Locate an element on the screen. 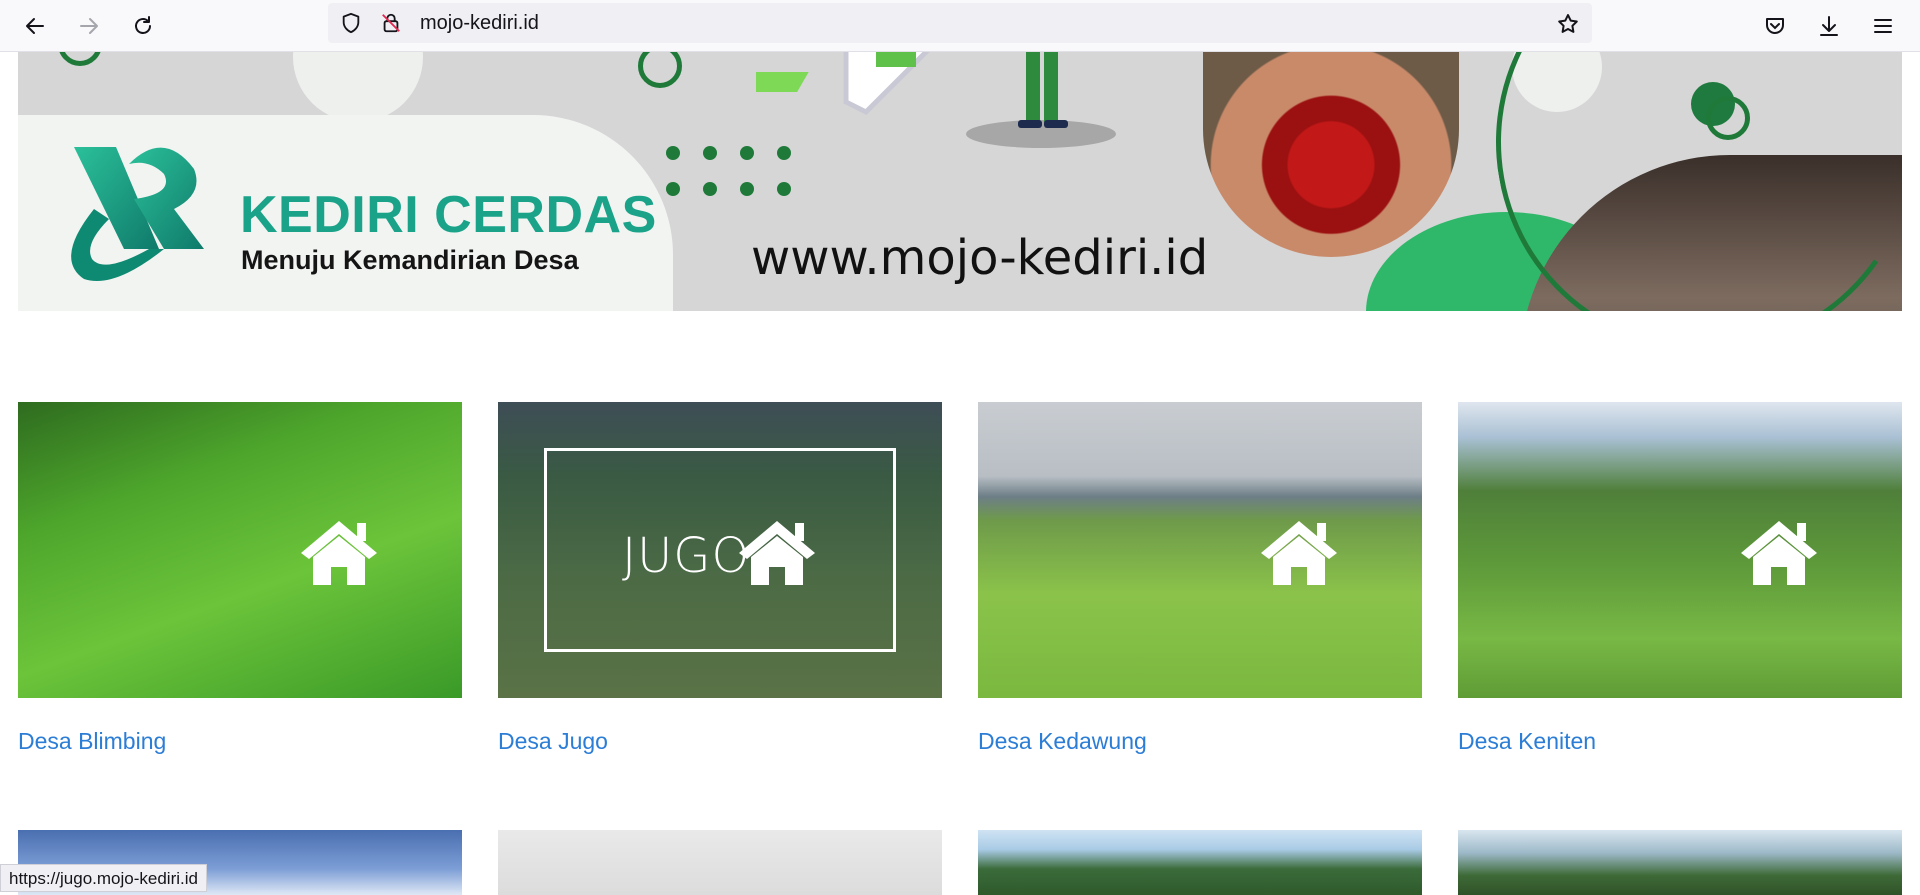  forward-button is located at coordinates (89, 26).